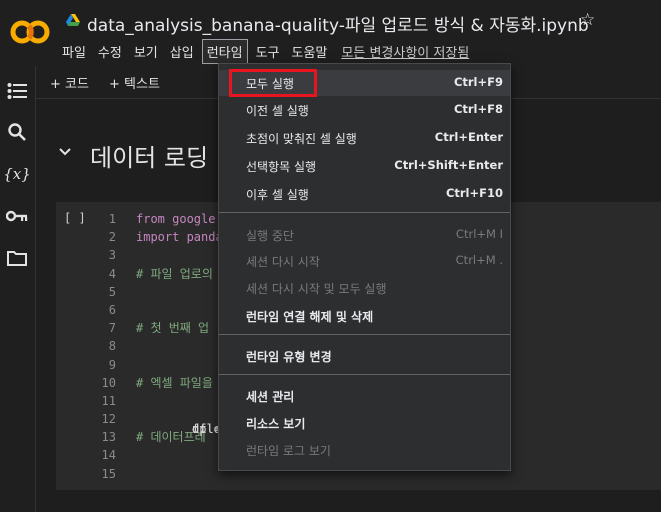 The width and height of the screenshot is (661, 512). I want to click on menu-item-run-after: 이후 셀 실행 Ctrl+F10, so click(364, 194).